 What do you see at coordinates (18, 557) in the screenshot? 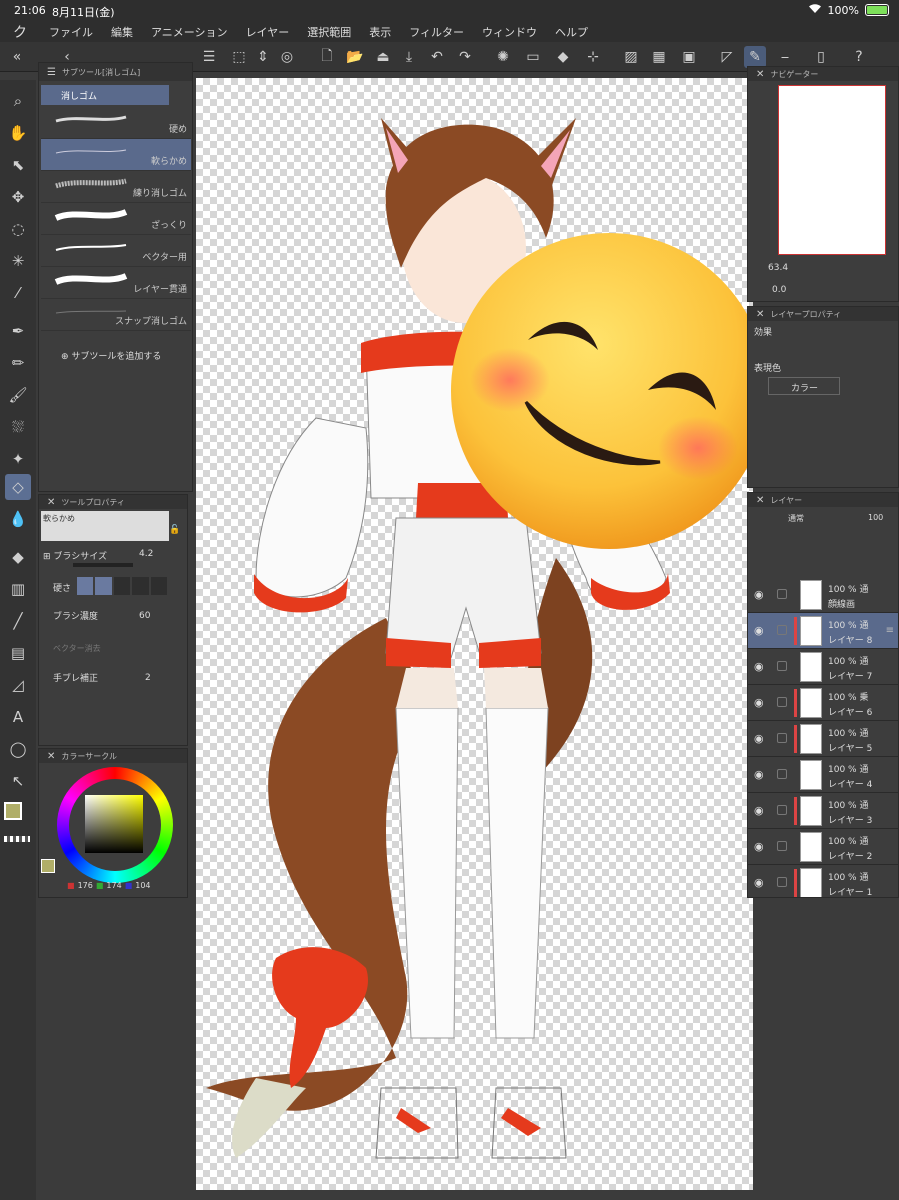
I see `fill-bucket-icon: ◆` at bounding box center [18, 557].